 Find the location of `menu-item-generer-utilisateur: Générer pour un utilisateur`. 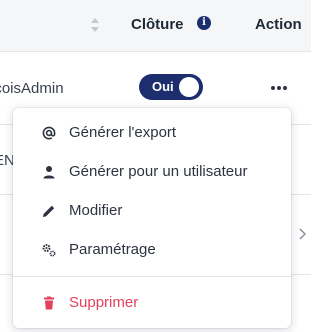

menu-item-generer-utilisateur: Générer pour un utilisateur is located at coordinates (152, 172).